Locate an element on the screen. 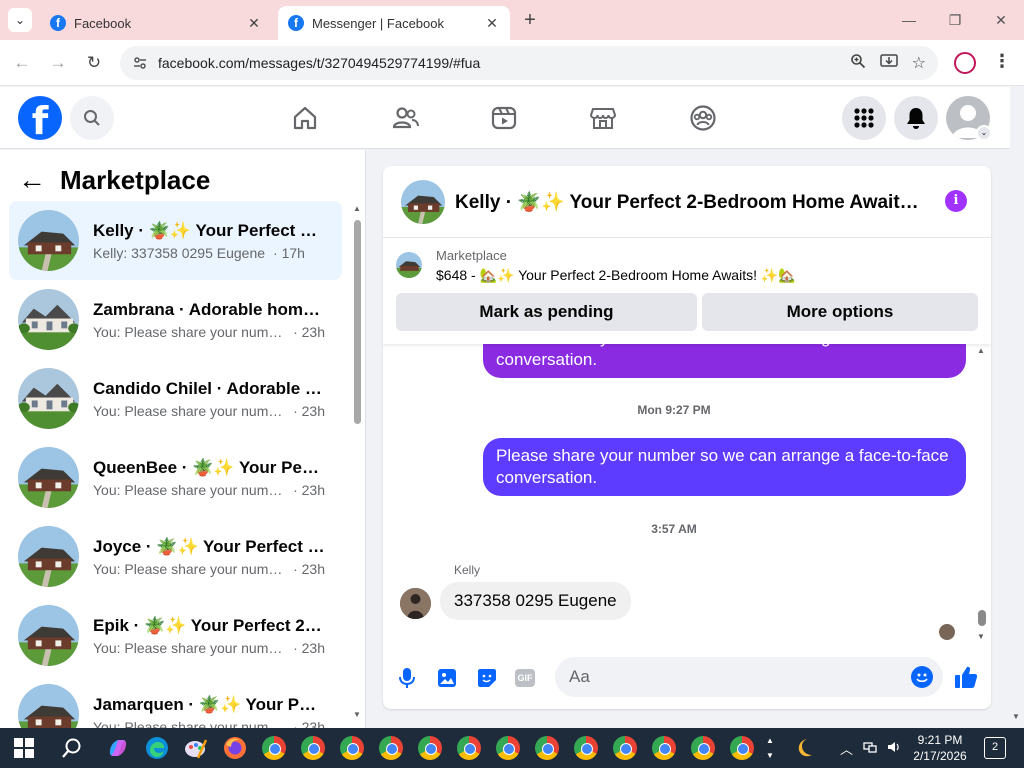 The width and height of the screenshot is (1024, 768). zoom-icon is located at coordinates (858, 63).